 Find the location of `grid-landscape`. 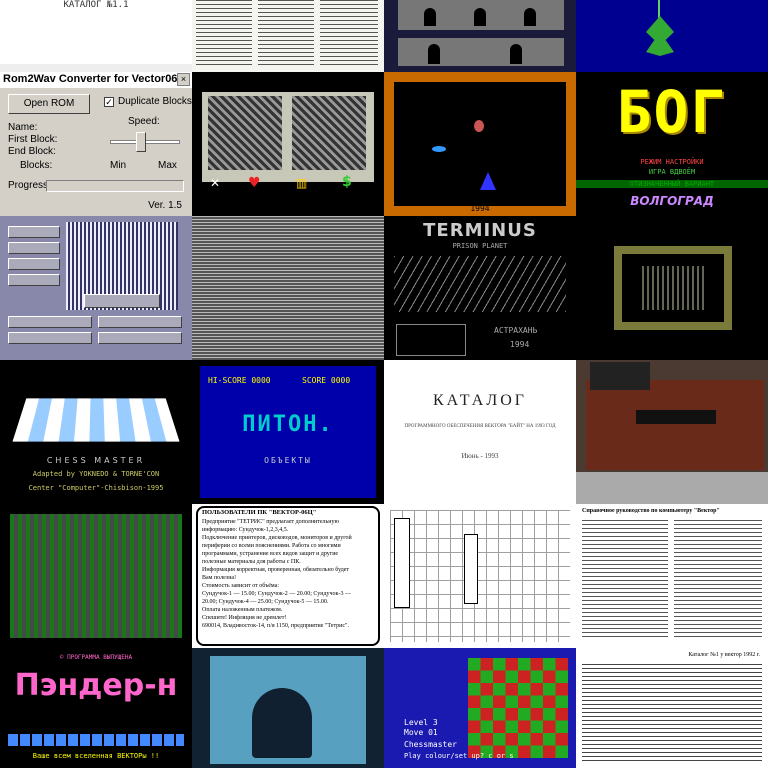

grid-landscape is located at coordinates (480, 284).